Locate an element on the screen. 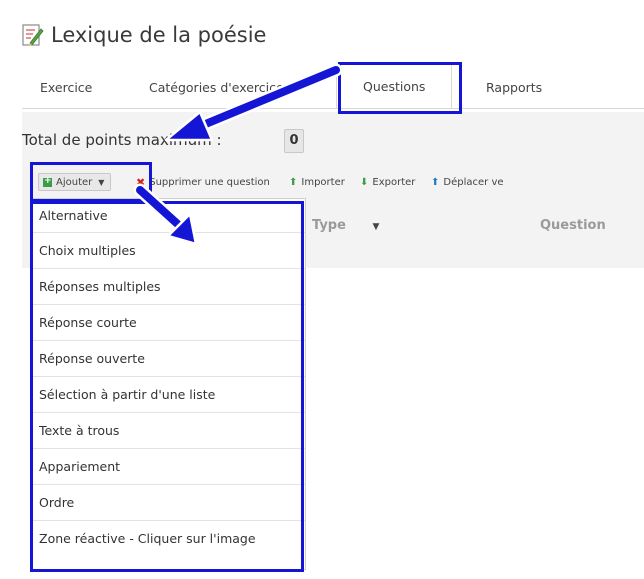 This screenshot has width=644, height=579. sort-caret-icon: ▼ is located at coordinates (376, 227).